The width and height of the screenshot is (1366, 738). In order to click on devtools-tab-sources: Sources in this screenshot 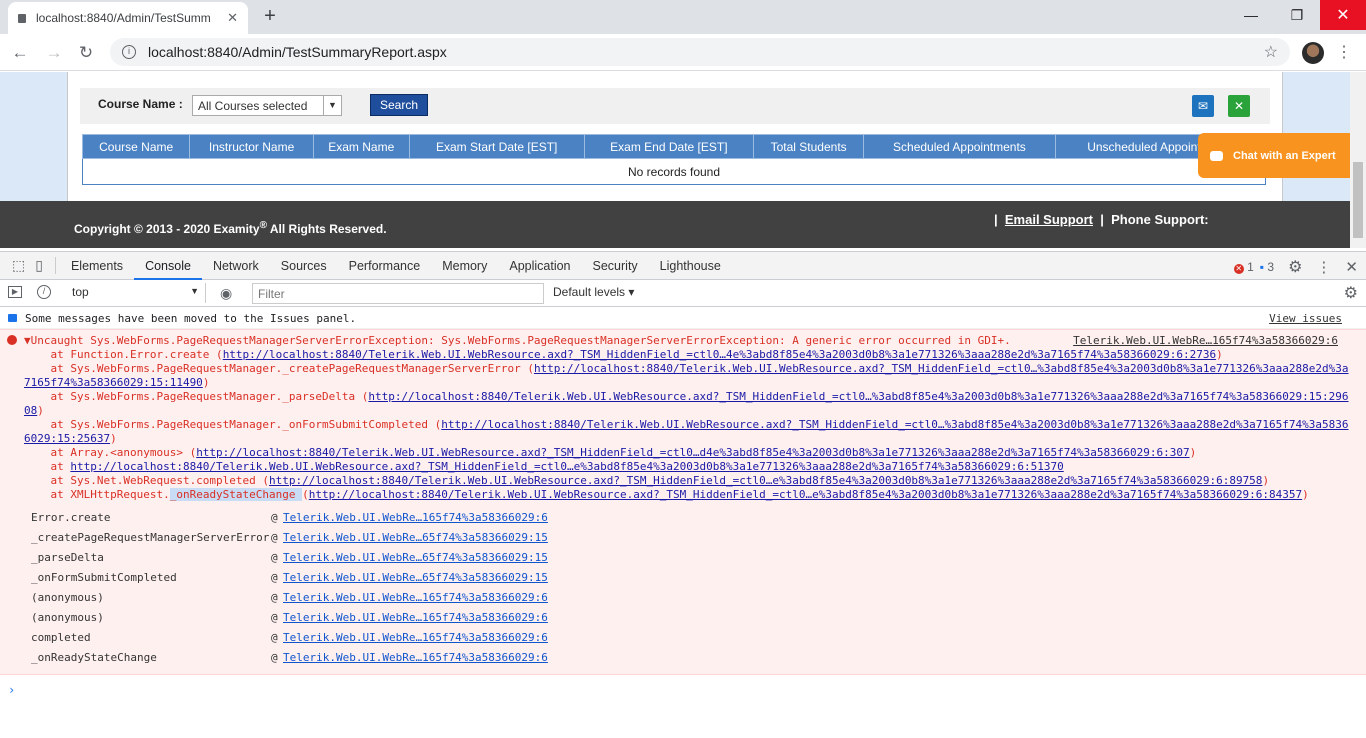, I will do `click(304, 266)`.